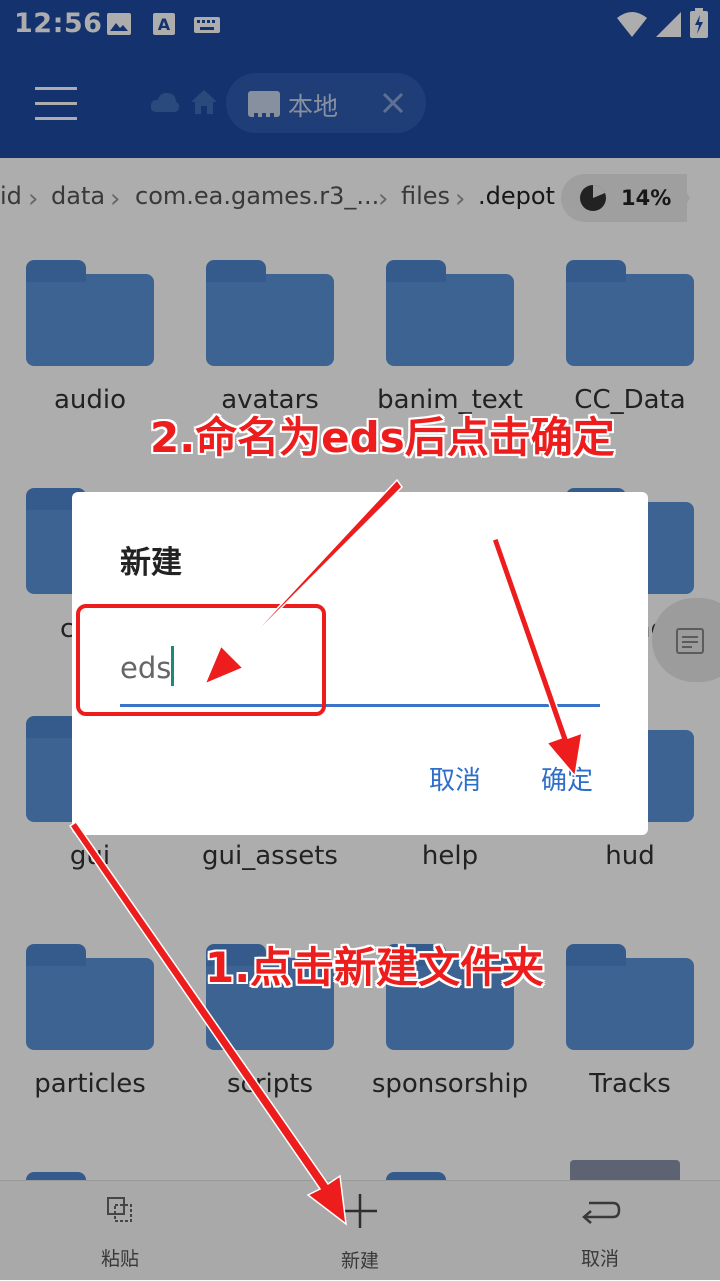 The image size is (720, 1281). I want to click on arrow-to-new-button, so click(207, 1023).